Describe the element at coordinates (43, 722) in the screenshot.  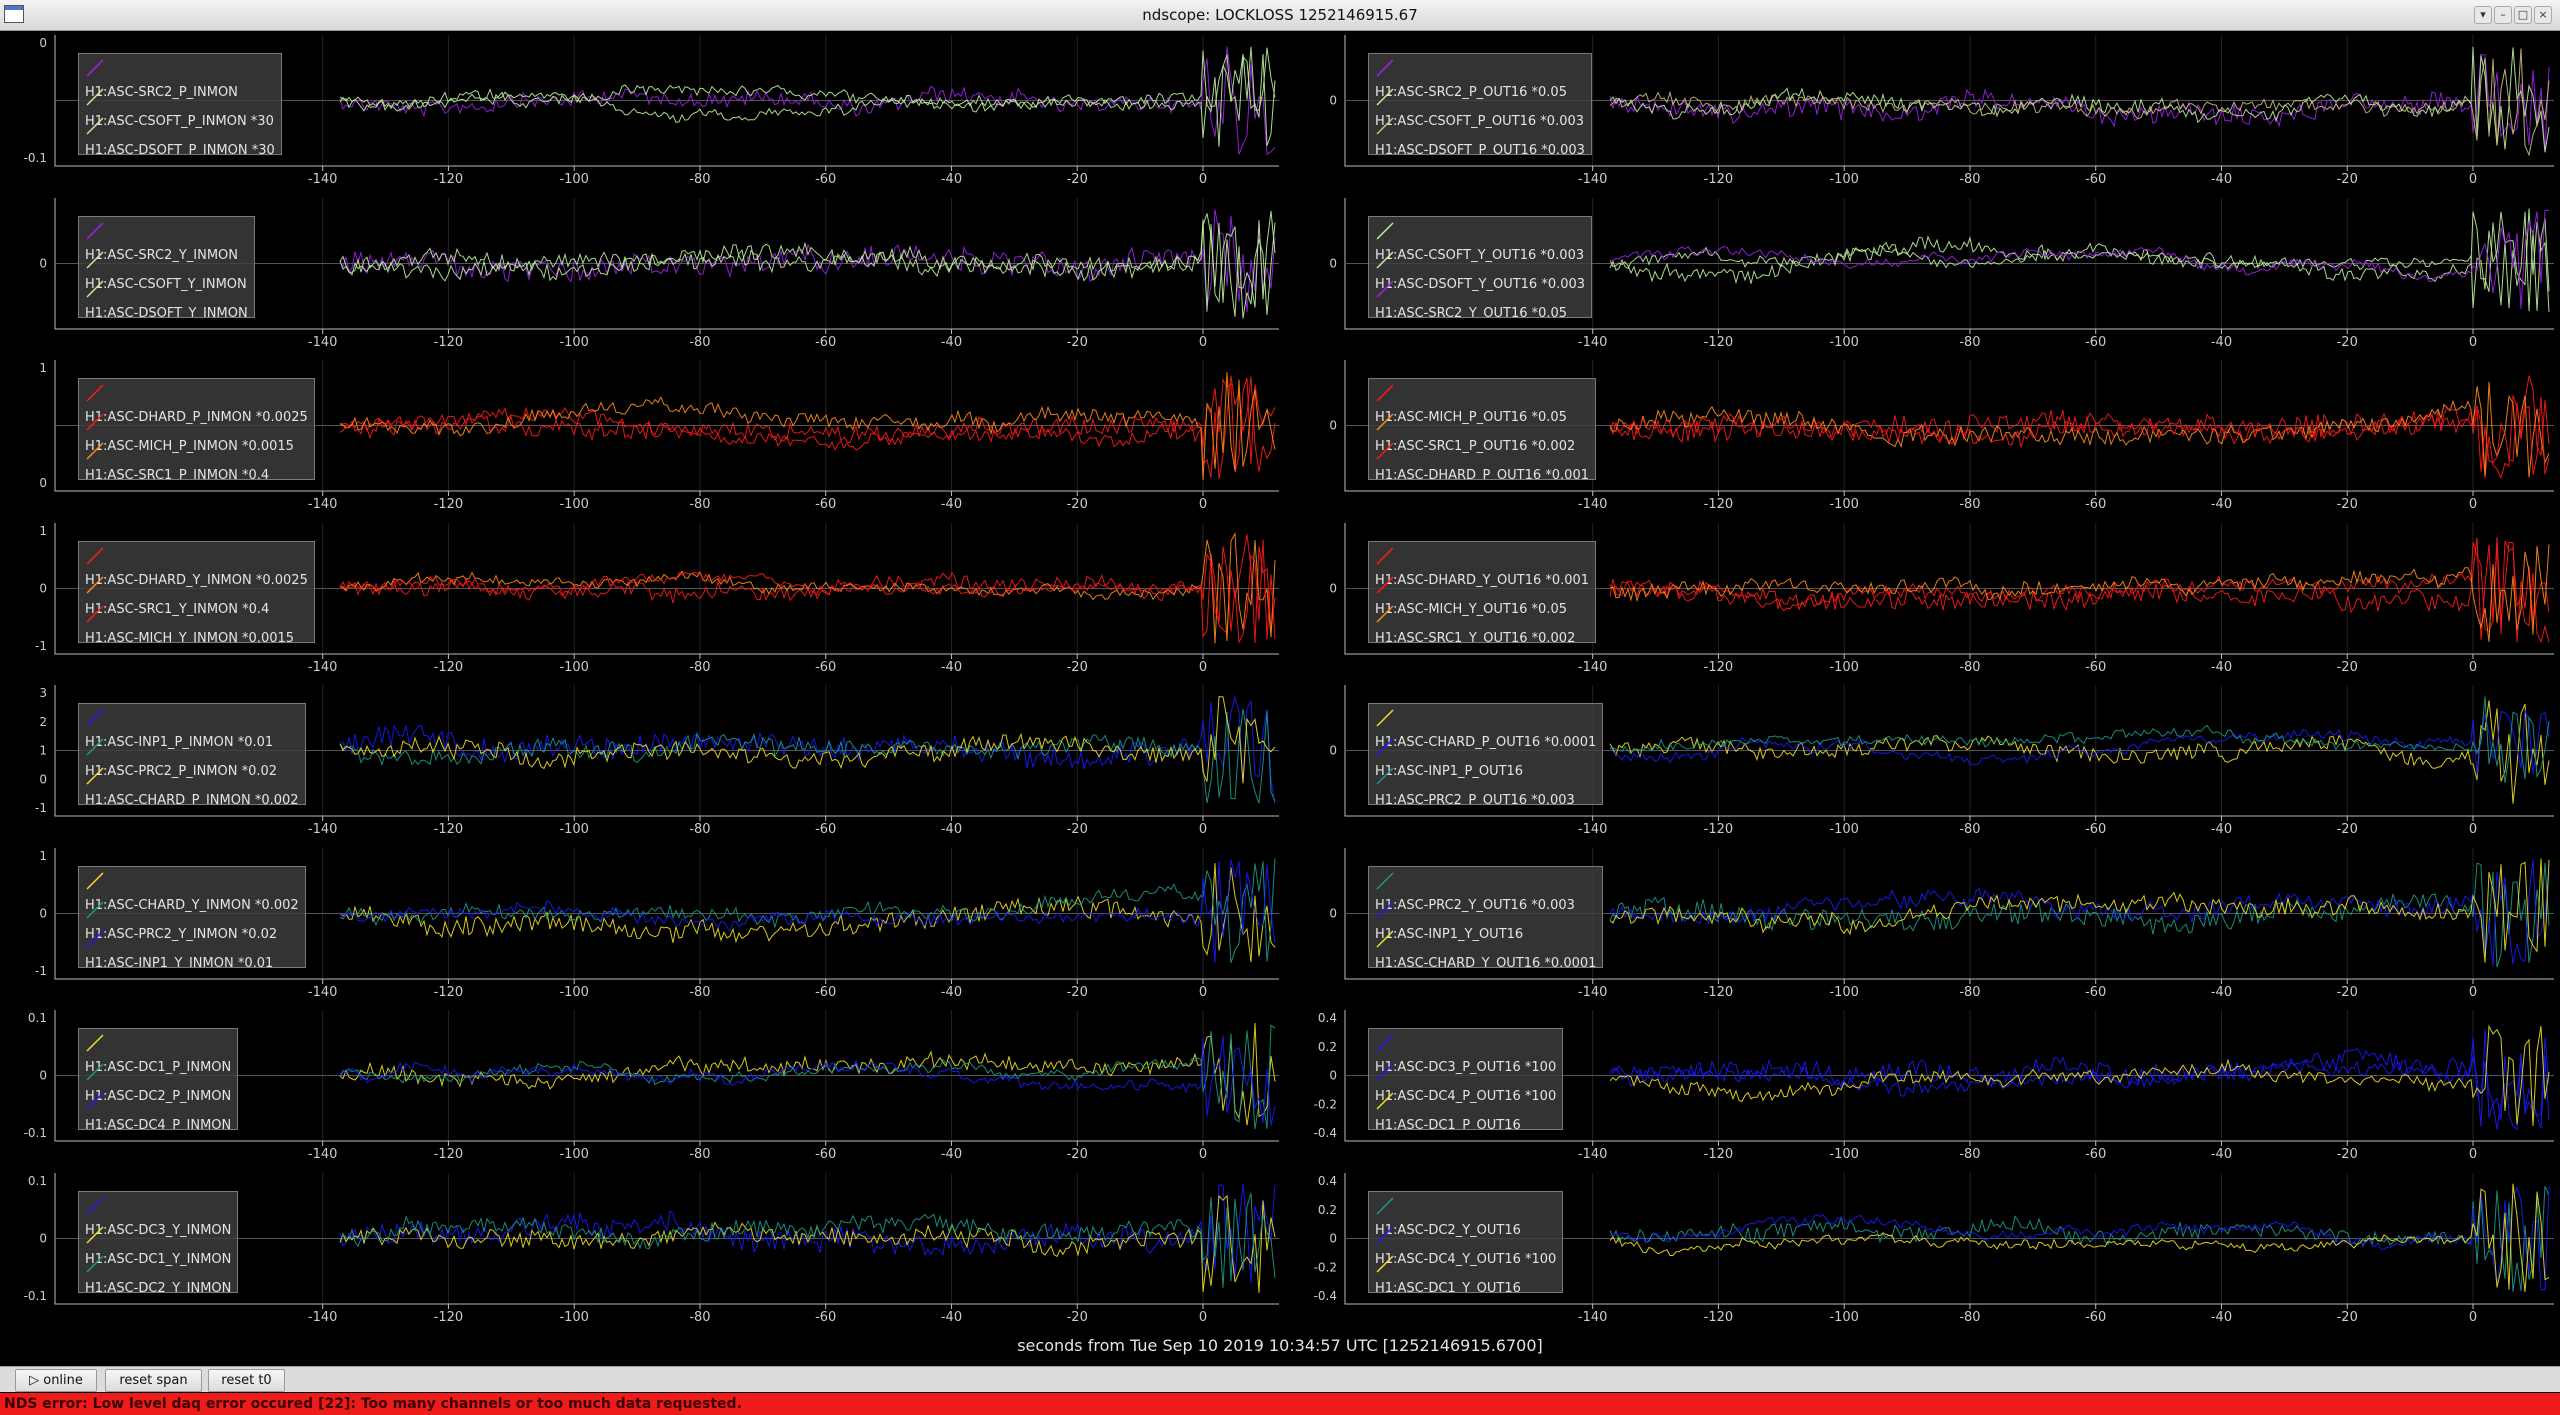
I see `y-tick-label: 2` at that location.